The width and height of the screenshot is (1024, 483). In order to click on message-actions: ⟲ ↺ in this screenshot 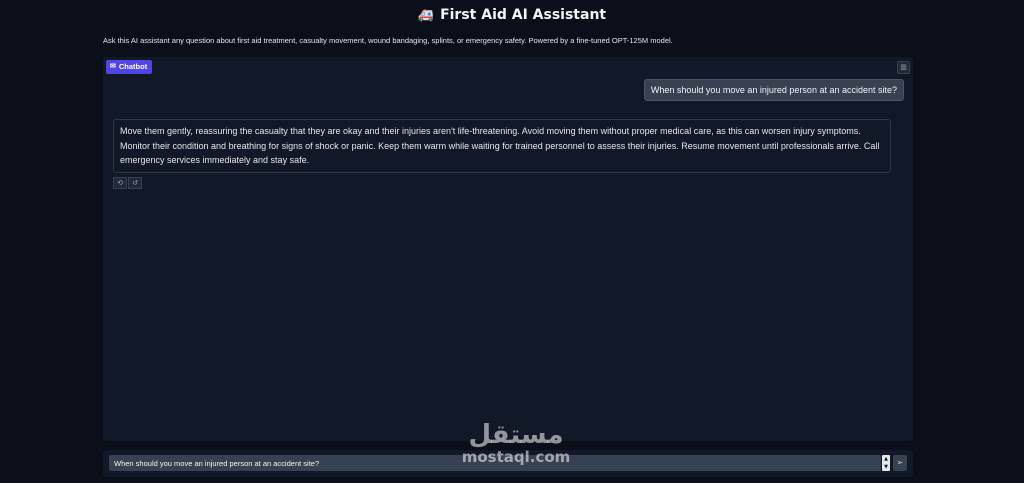, I will do `click(127, 183)`.